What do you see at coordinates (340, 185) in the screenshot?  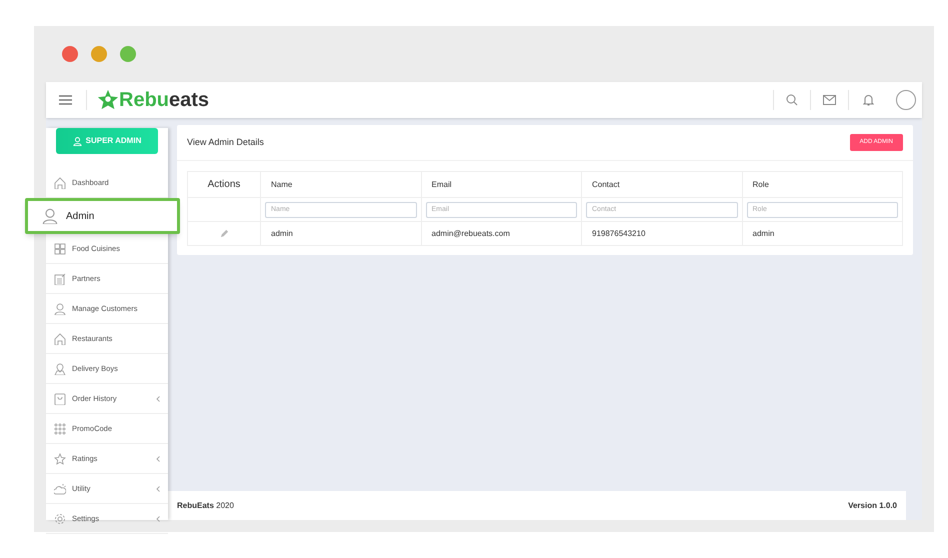 I see `column-header: Name` at bounding box center [340, 185].